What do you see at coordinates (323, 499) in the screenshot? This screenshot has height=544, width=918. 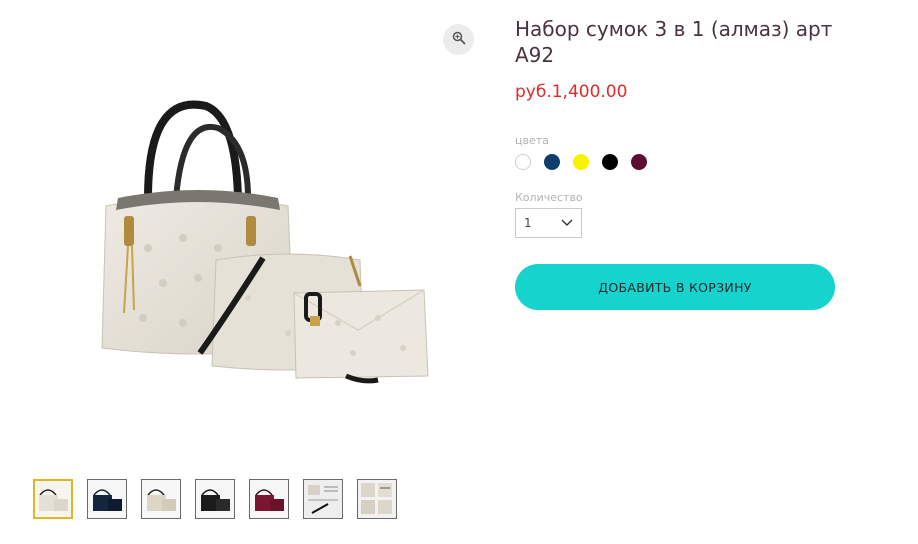 I see `thumbnail-size-chart` at bounding box center [323, 499].